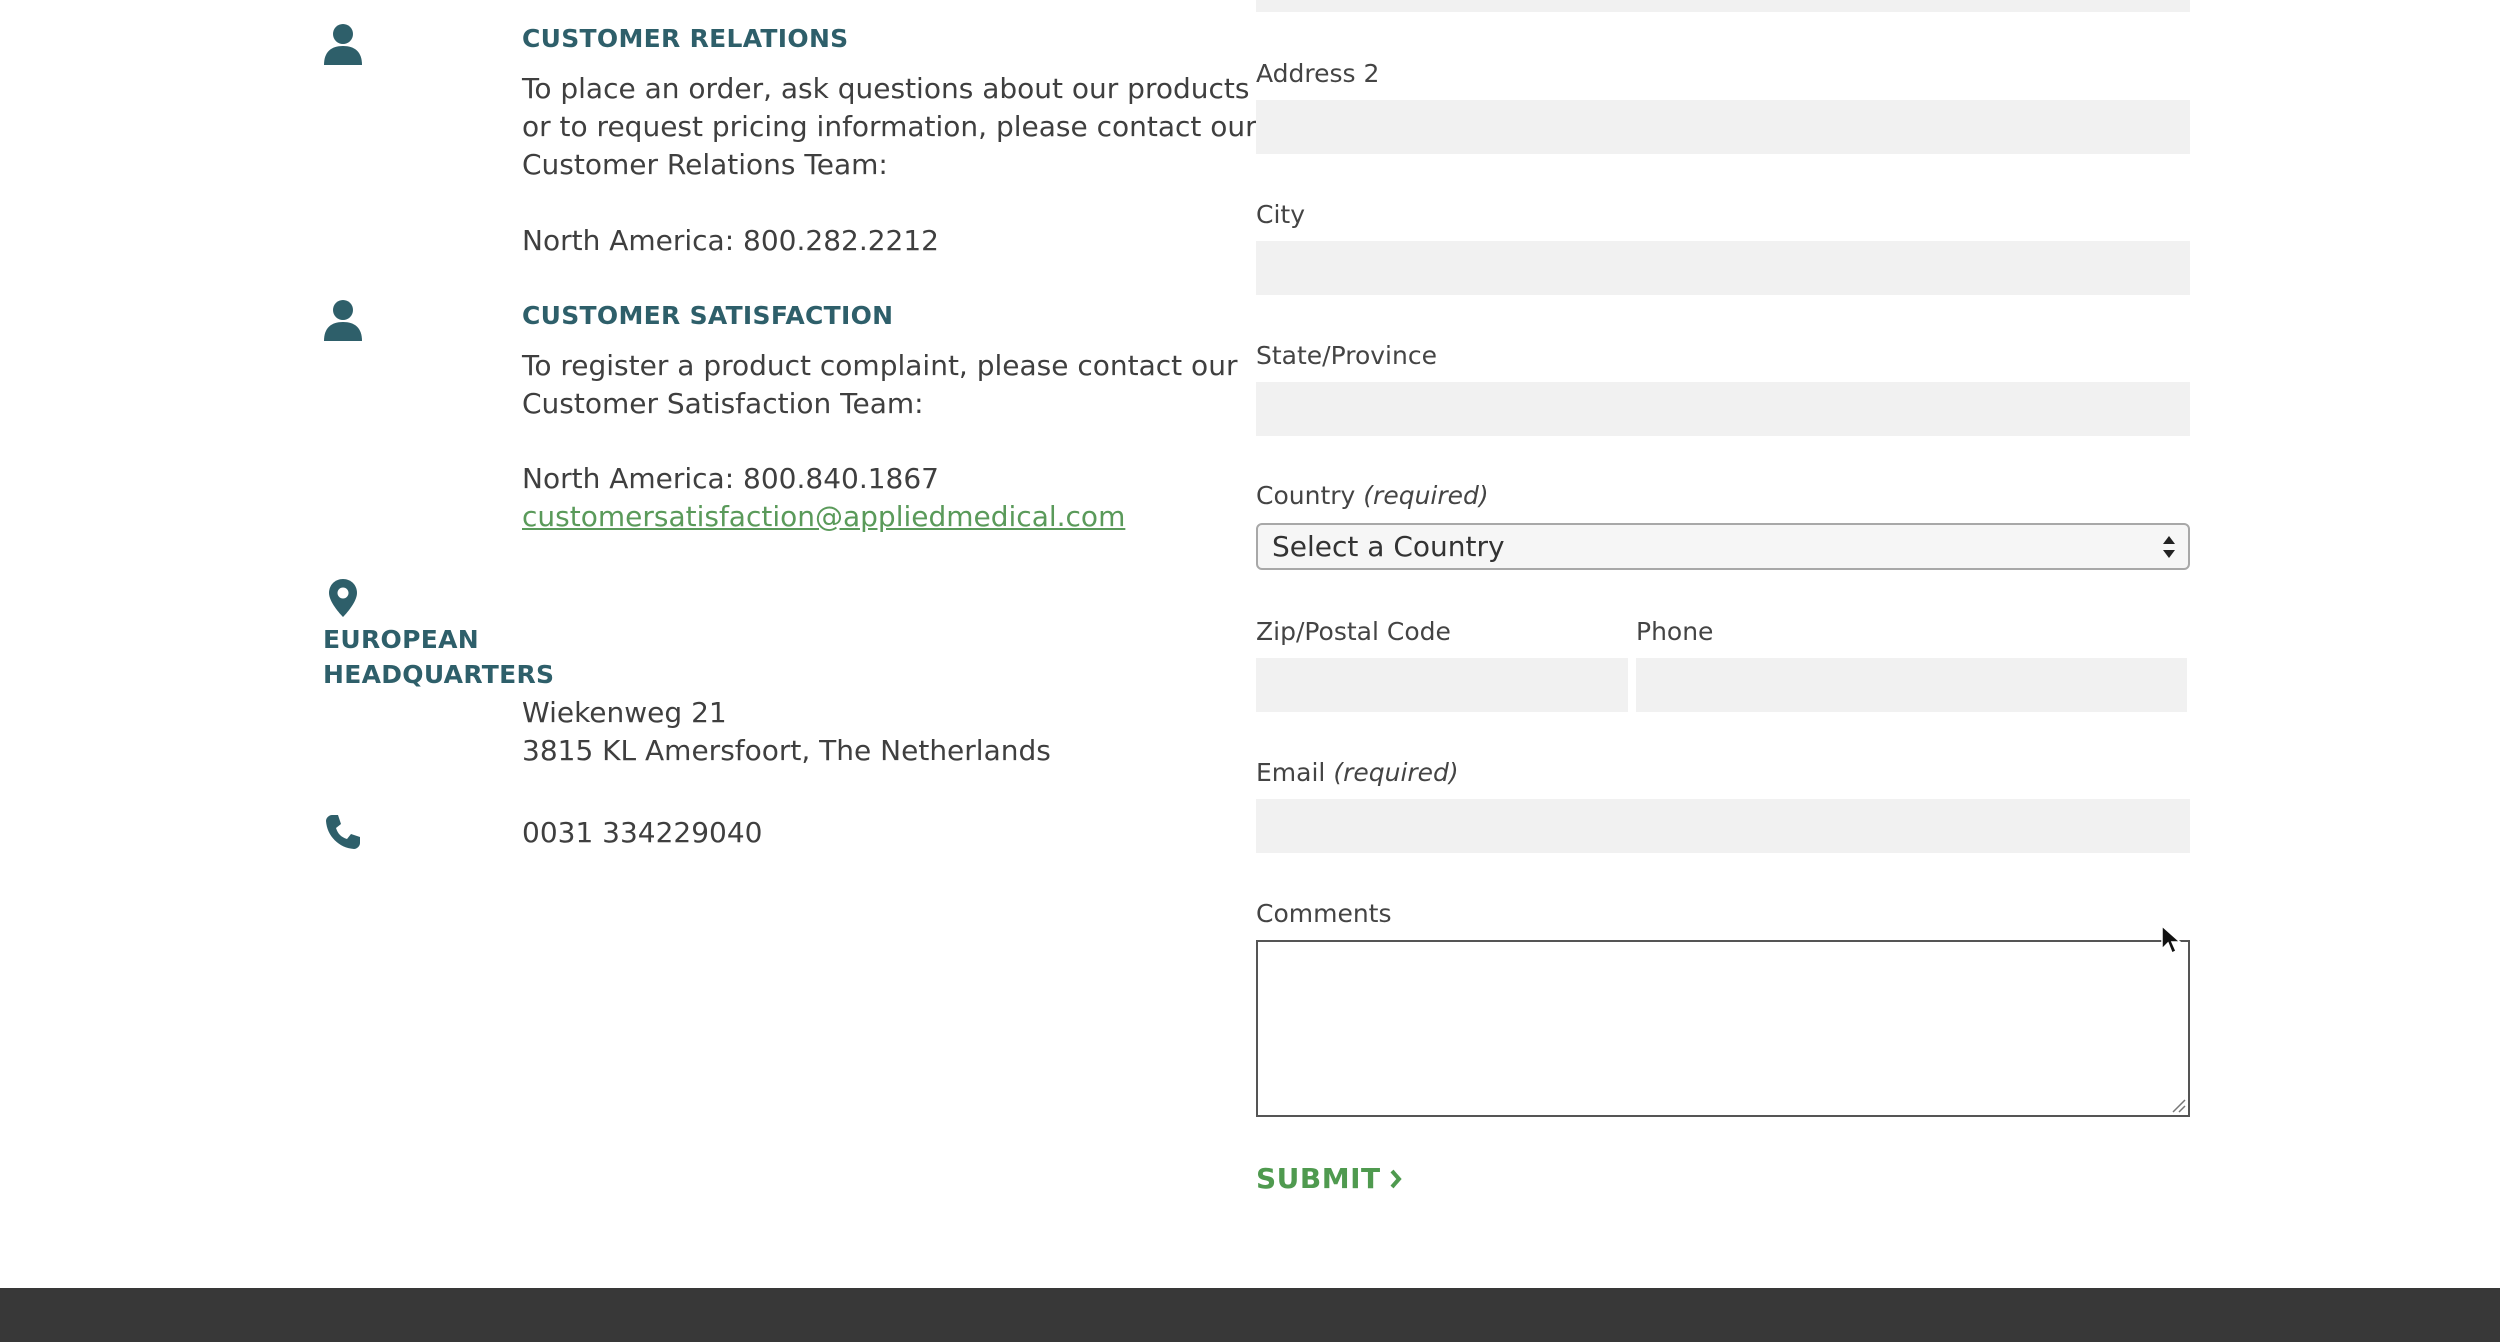 This screenshot has width=2500, height=1342. I want to click on address1-input-edge, so click(1723, 6).